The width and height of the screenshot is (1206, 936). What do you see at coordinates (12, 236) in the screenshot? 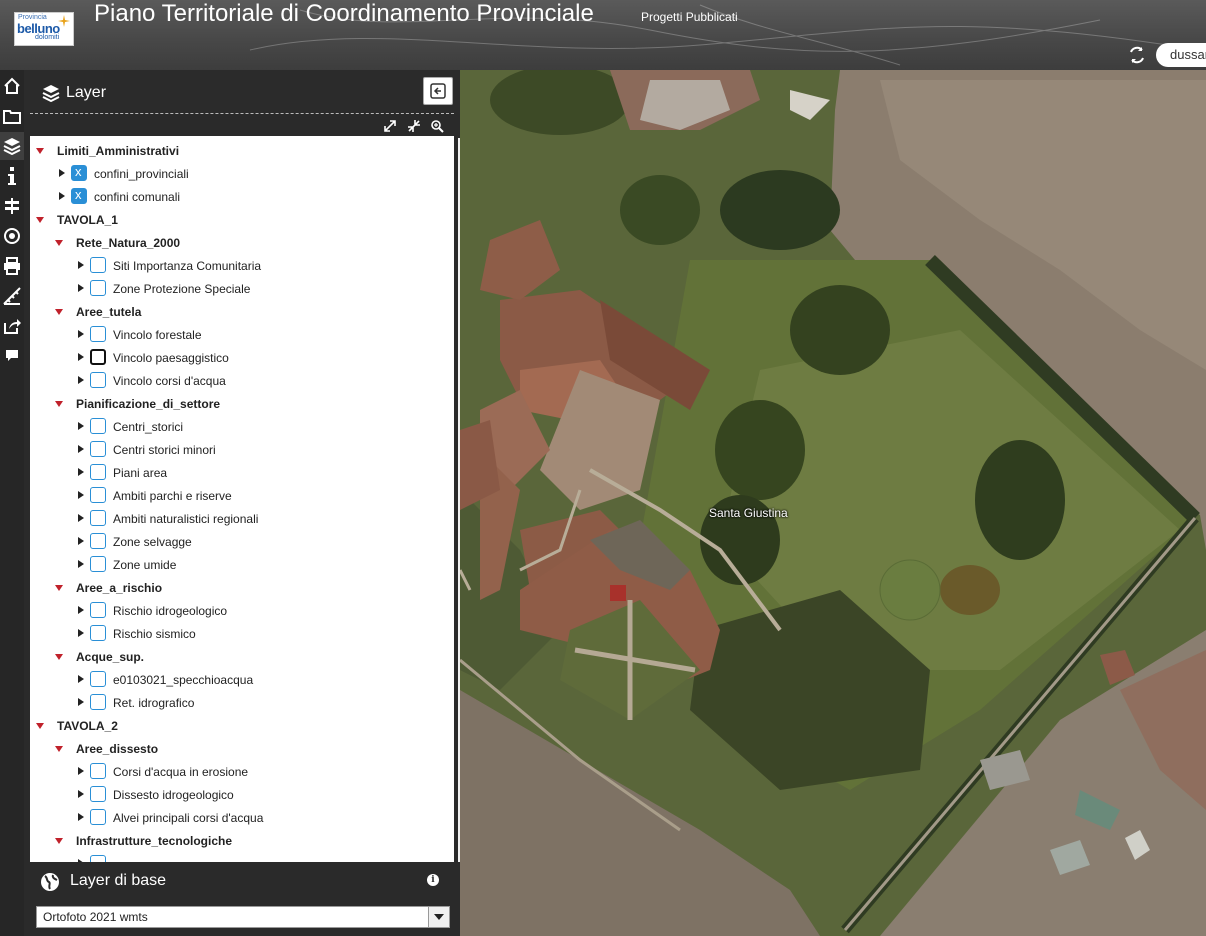
I see `target-icon` at bounding box center [12, 236].